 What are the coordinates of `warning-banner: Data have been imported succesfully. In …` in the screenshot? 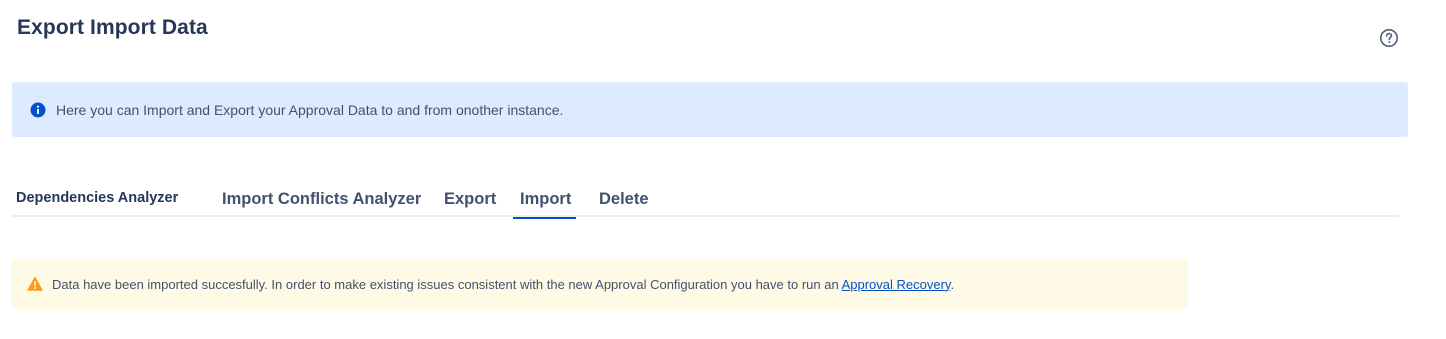 It's located at (599, 284).